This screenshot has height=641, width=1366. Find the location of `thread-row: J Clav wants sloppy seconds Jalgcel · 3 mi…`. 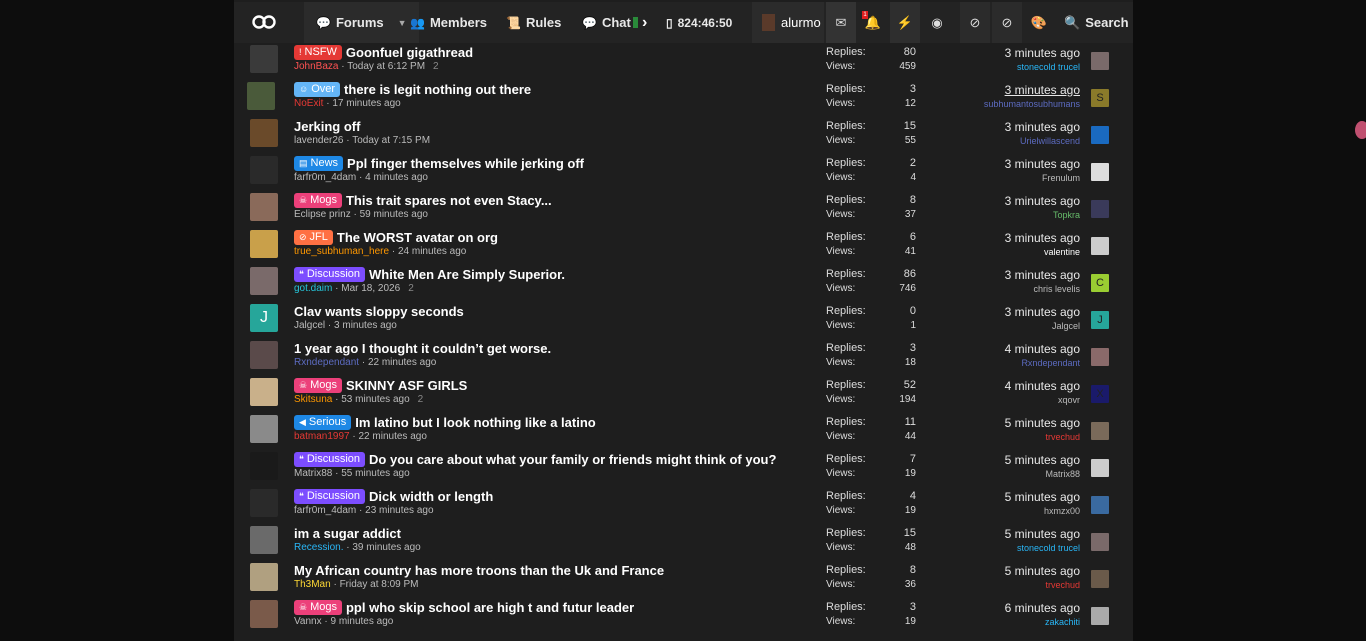

thread-row: J Clav wants sloppy seconds Jalgcel · 3 mi… is located at coordinates (683, 321).